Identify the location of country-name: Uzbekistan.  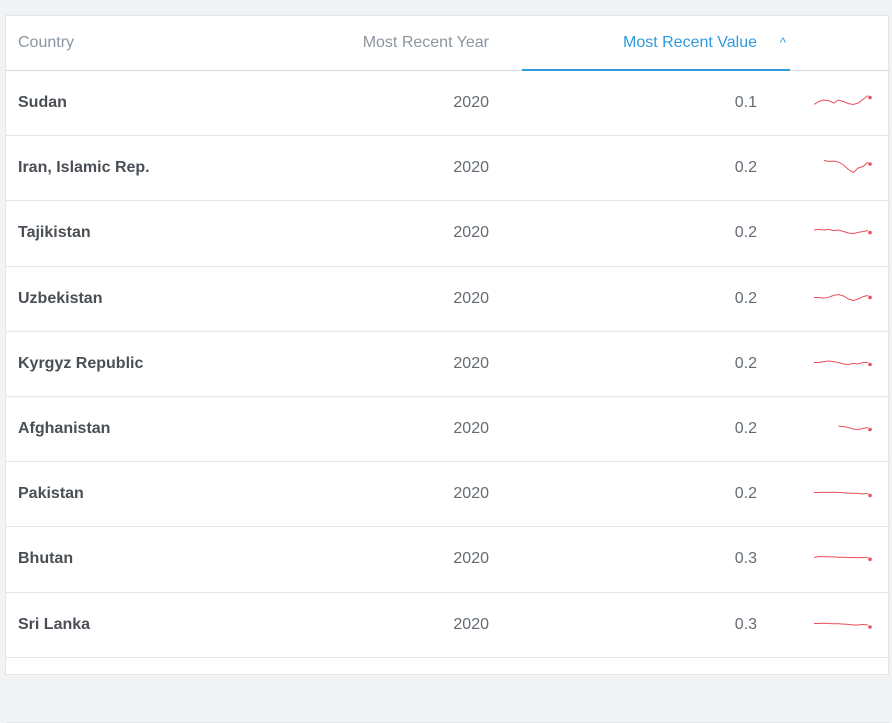
(60, 299).